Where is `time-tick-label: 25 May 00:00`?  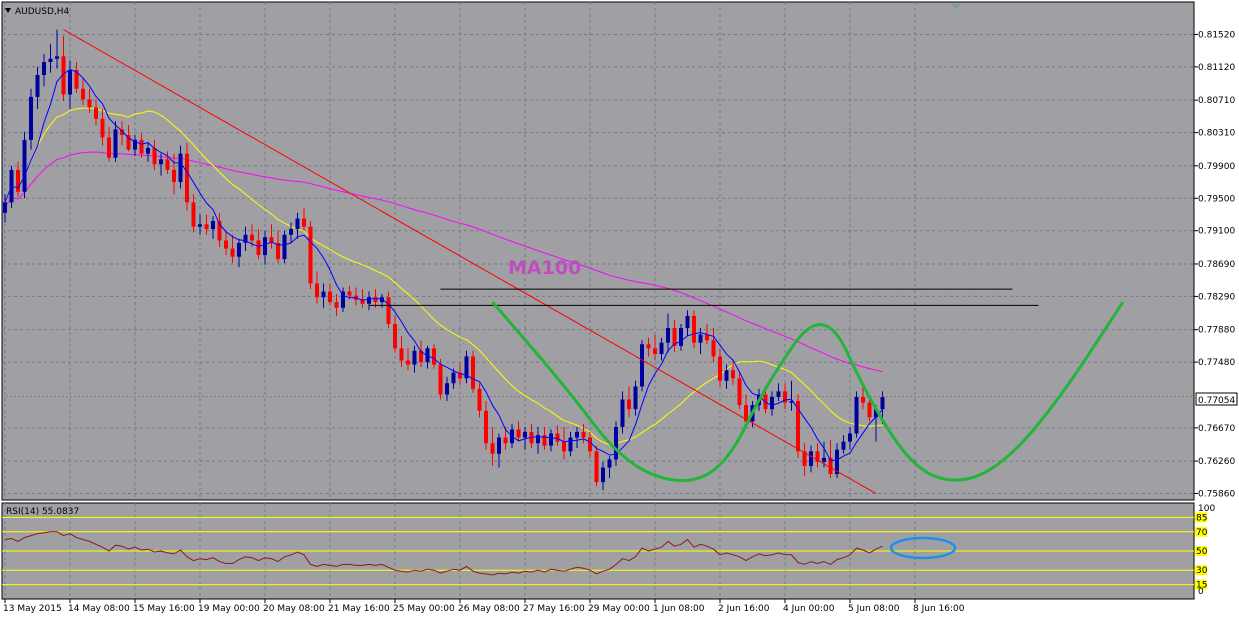 time-tick-label: 25 May 00:00 is located at coordinates (424, 609).